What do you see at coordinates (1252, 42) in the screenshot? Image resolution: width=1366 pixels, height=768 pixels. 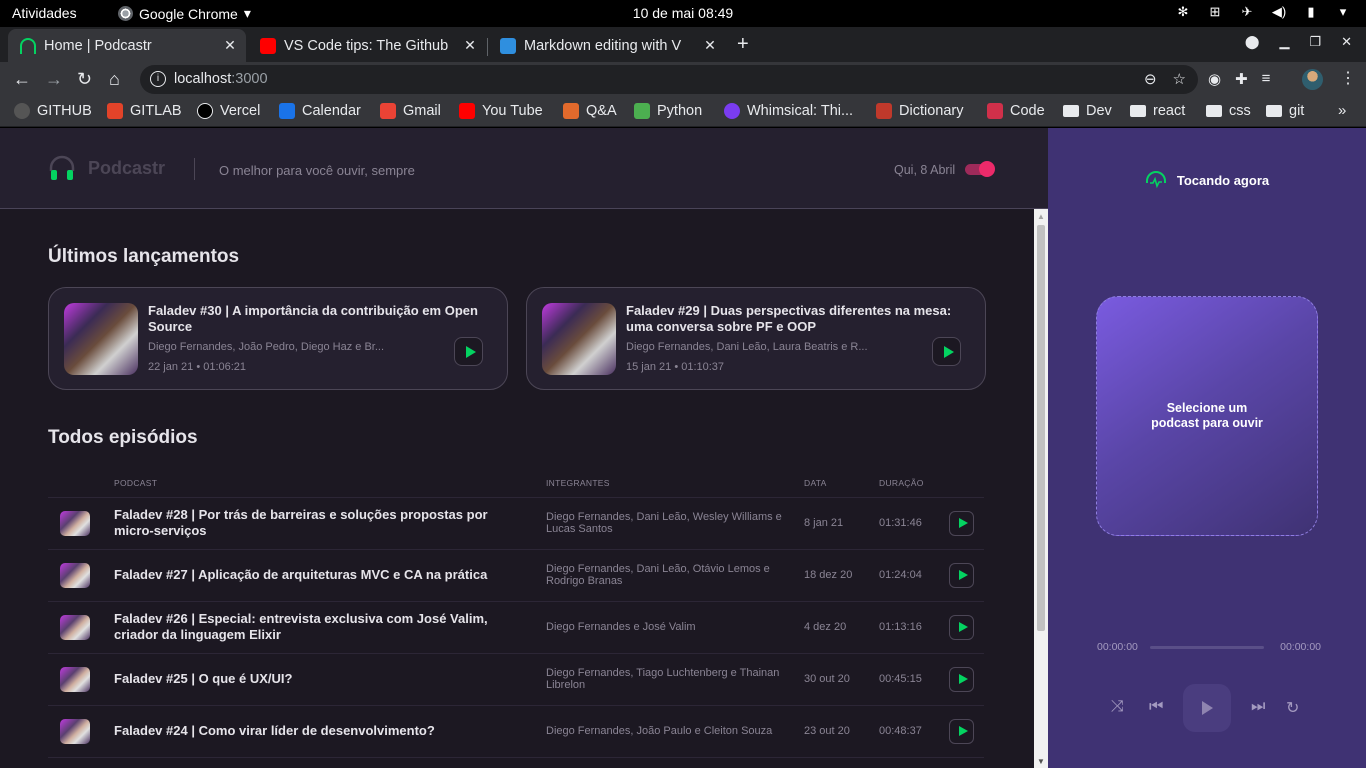 I see `tab-search-icon: ⬤` at bounding box center [1252, 42].